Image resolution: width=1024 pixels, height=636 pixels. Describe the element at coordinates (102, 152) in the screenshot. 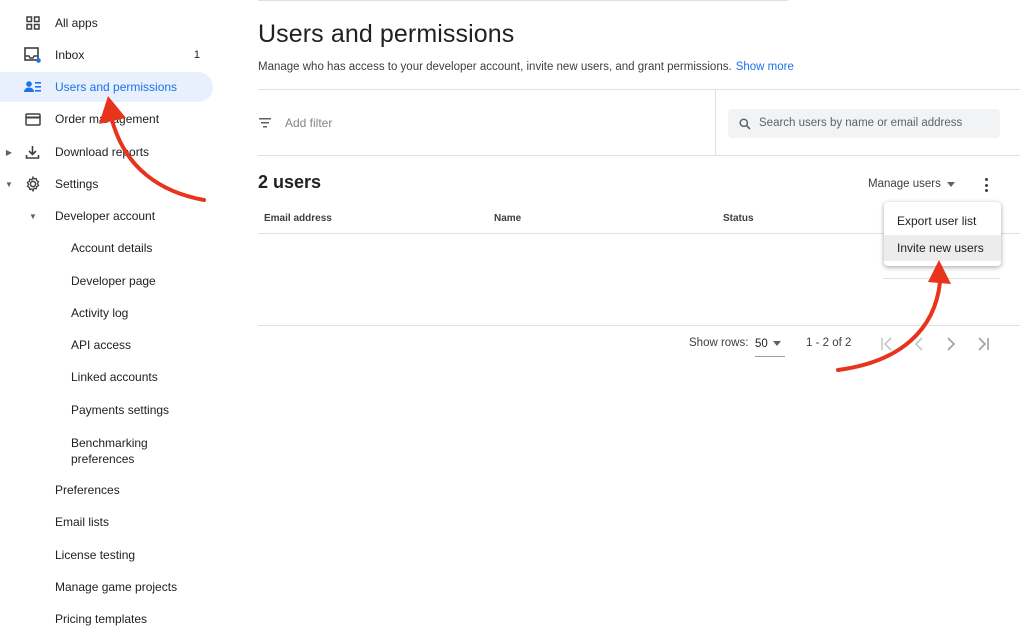

I see `sidebar-item-label: Download reports` at that location.